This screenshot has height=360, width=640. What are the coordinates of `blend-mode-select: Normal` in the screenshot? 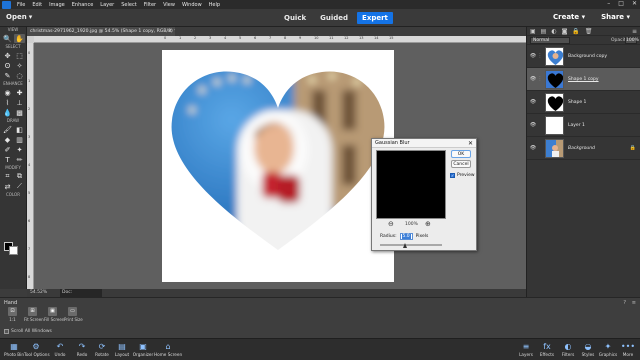 It's located at (550, 40).